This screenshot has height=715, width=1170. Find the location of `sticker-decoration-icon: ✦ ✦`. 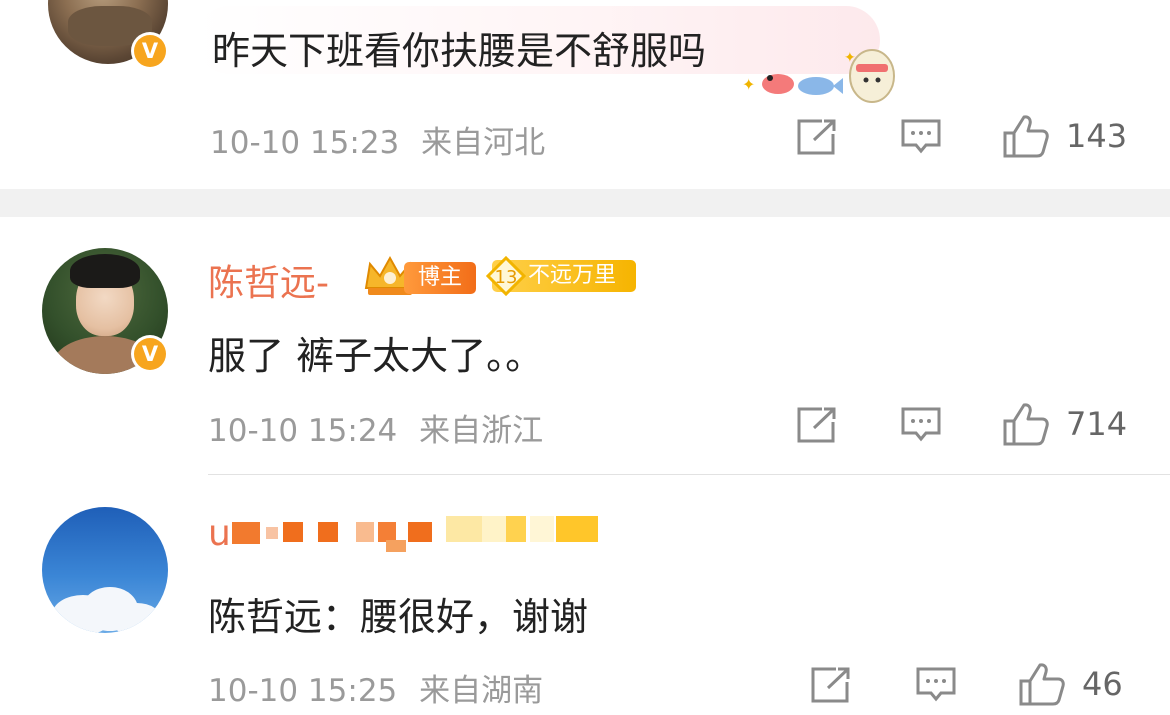

sticker-decoration-icon: ✦ ✦ is located at coordinates (818, 76).